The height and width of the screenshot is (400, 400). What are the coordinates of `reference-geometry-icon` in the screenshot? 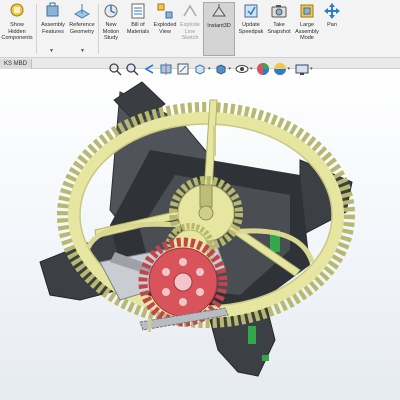 It's located at (82, 11).